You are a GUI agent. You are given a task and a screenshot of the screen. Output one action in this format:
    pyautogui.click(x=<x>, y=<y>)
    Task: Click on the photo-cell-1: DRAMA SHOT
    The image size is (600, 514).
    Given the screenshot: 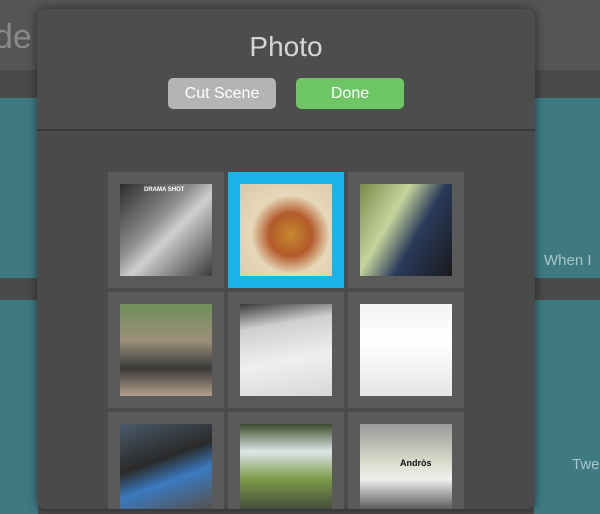 What is the action you would take?
    pyautogui.click(x=166, y=230)
    